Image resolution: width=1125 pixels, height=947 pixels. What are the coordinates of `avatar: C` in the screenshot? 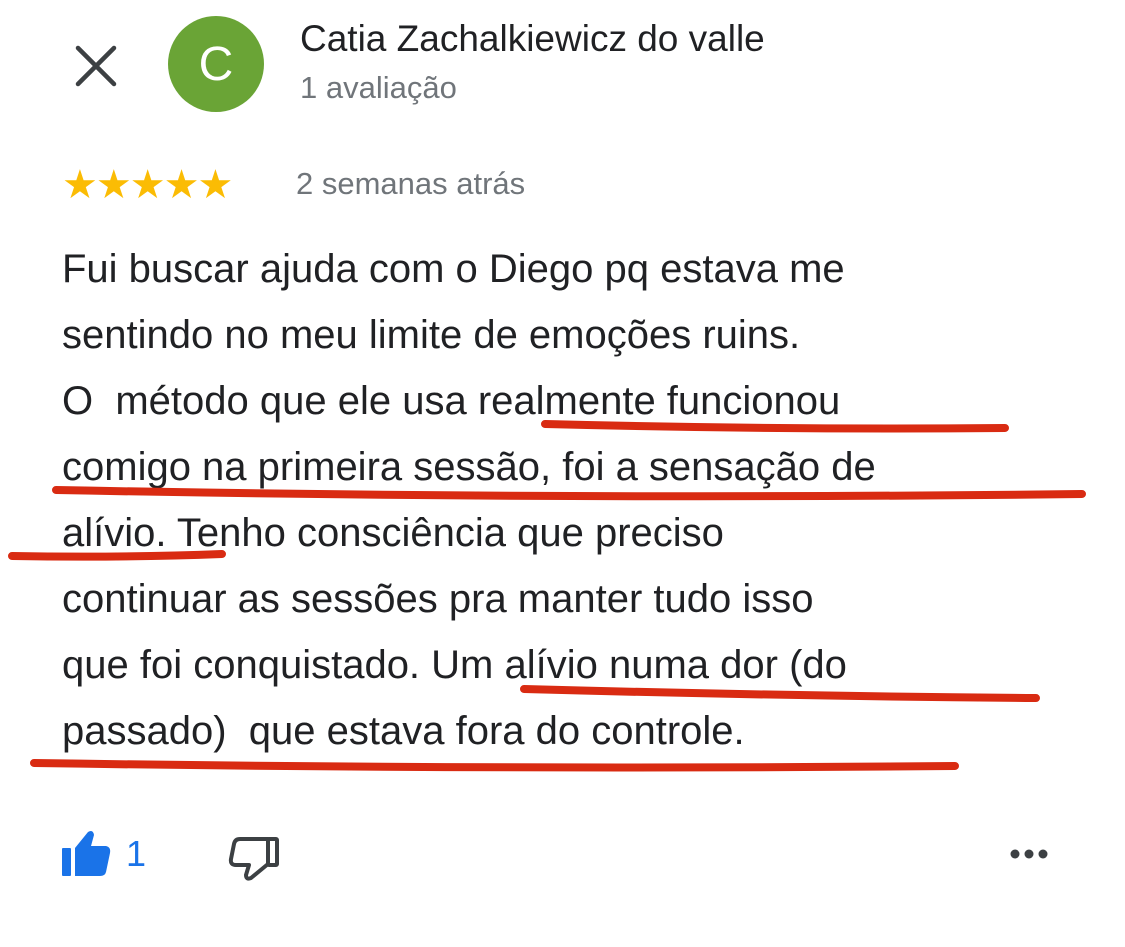 It's located at (216, 64).